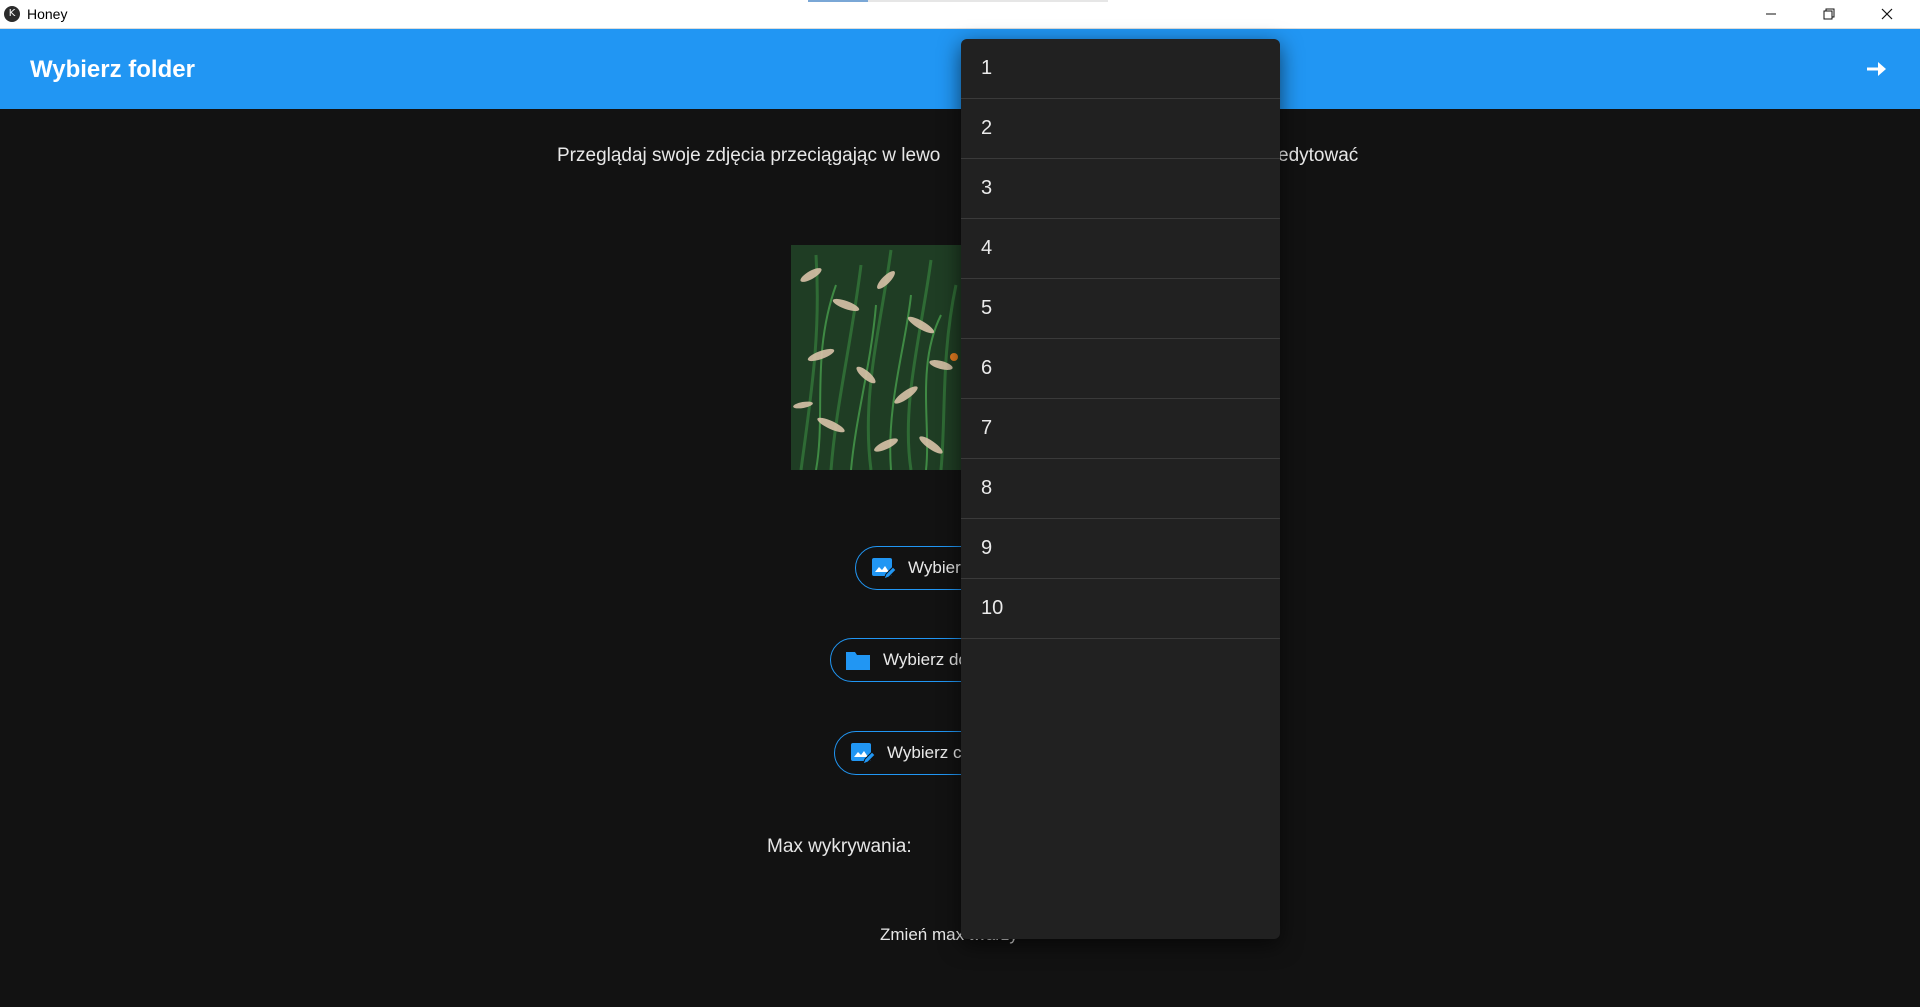 The image size is (1920, 1007). Describe the element at coordinates (1120, 549) in the screenshot. I see `dropdown-option: 9` at that location.